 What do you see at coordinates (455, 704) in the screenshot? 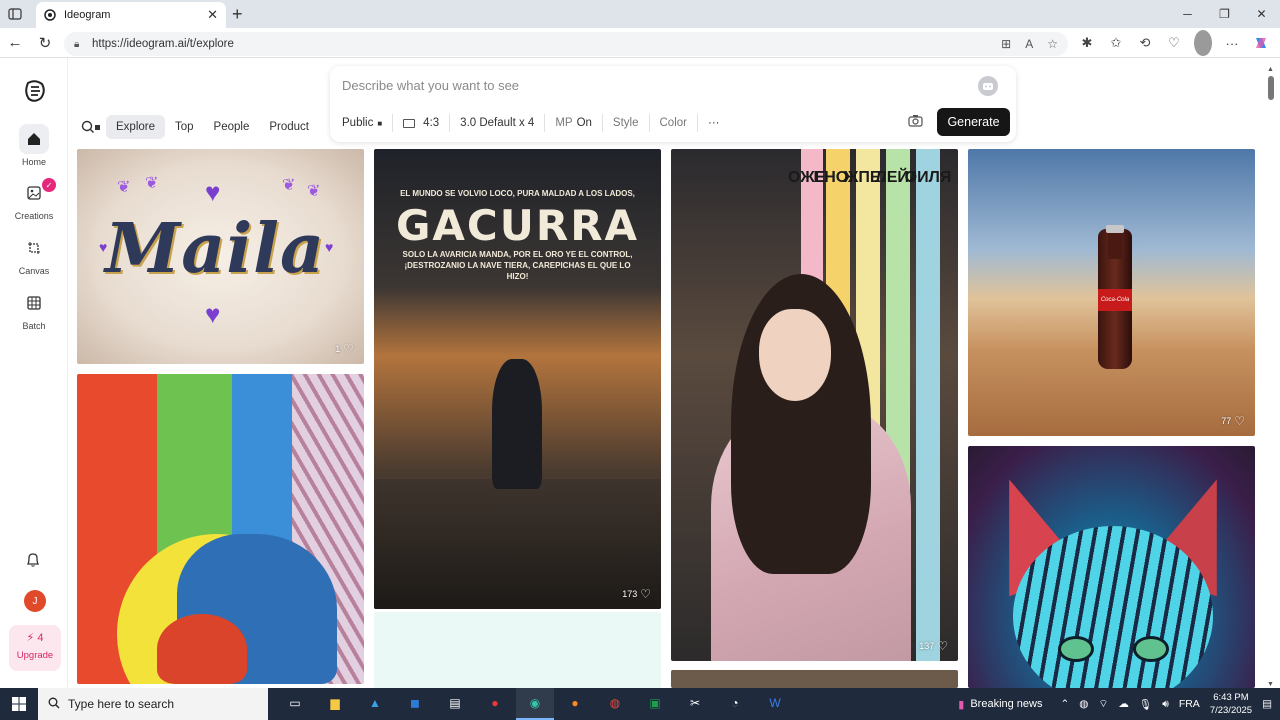
I see `store-icon: ▤` at bounding box center [455, 704].